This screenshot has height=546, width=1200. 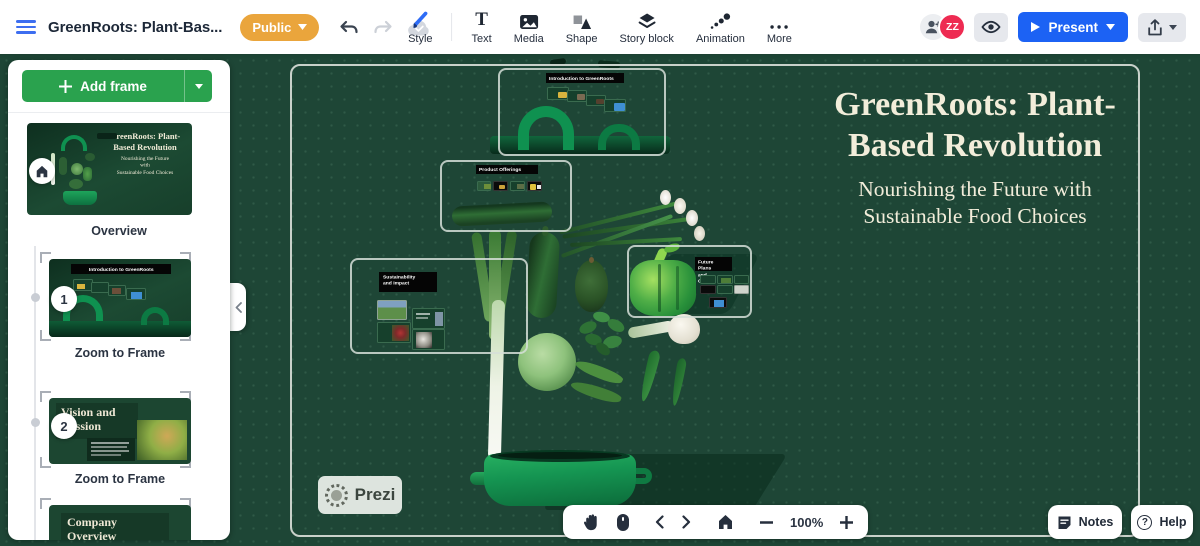 What do you see at coordinates (806, 522) in the screenshot?
I see `zoom-level: 100%` at bounding box center [806, 522].